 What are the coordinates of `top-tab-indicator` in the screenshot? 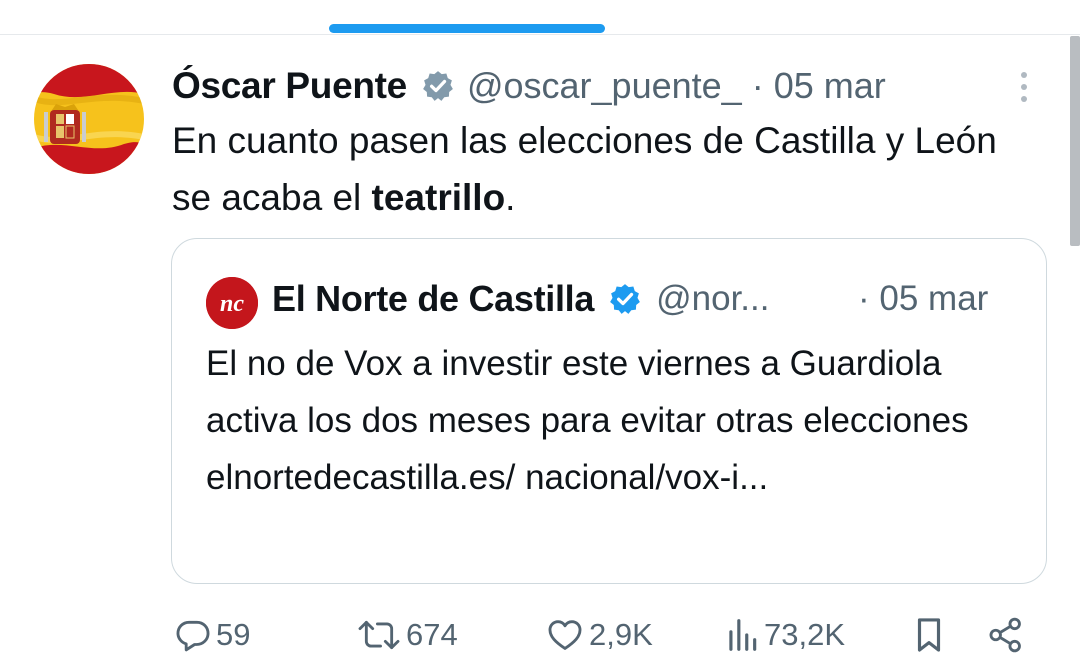 It's located at (467, 28).